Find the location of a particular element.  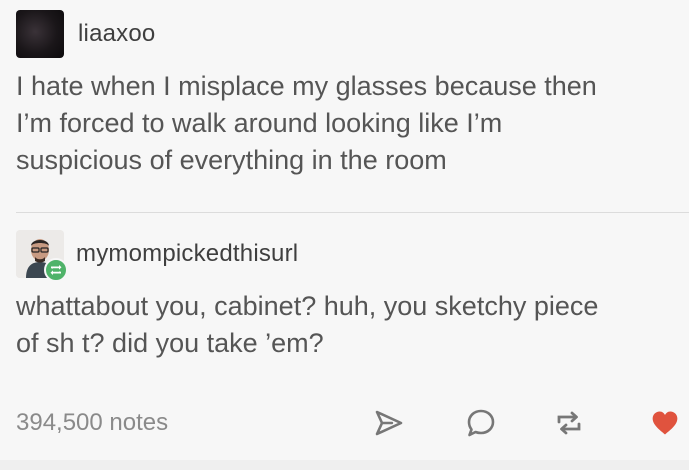

share-icon is located at coordinates (389, 423).